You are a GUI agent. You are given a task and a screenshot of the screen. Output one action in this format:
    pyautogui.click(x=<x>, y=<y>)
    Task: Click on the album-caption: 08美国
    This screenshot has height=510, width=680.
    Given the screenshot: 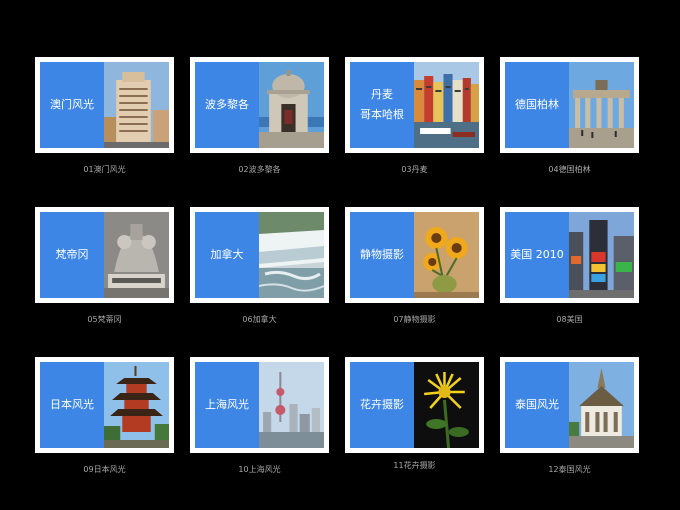 What is the action you would take?
    pyautogui.click(x=569, y=319)
    